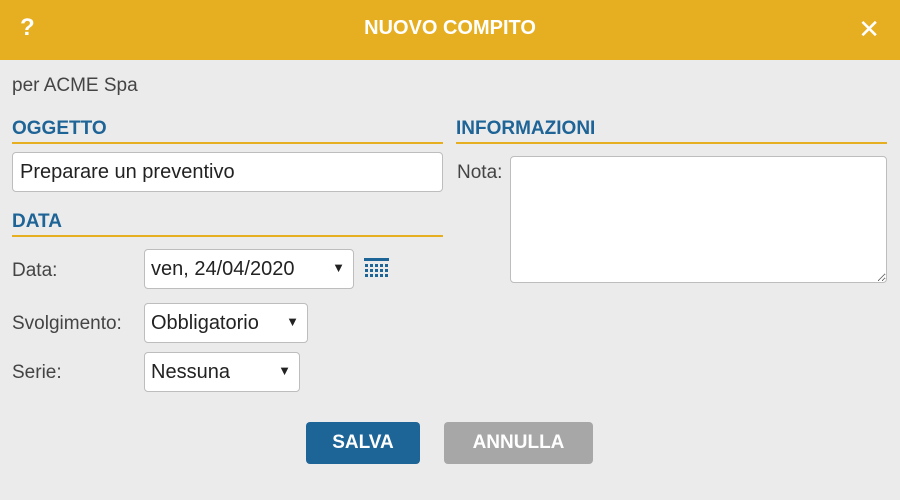 The image size is (900, 500). What do you see at coordinates (35, 270) in the screenshot?
I see `date-label: Data:` at bounding box center [35, 270].